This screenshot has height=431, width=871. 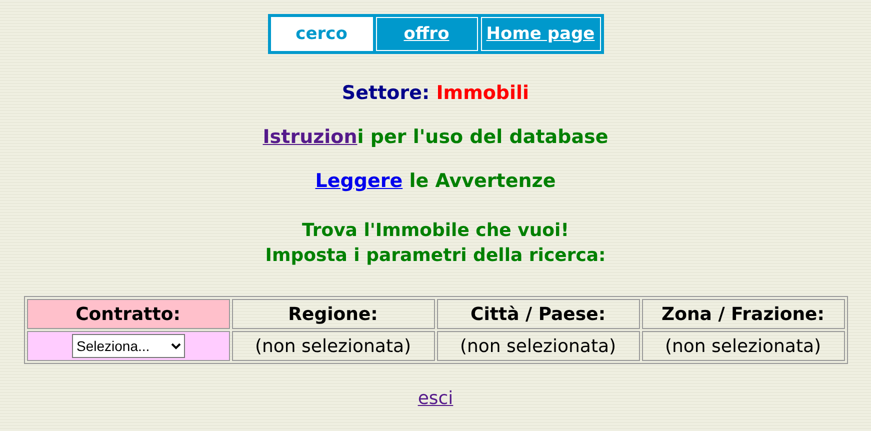 What do you see at coordinates (436, 398) in the screenshot?
I see `exit-link: esci` at bounding box center [436, 398].